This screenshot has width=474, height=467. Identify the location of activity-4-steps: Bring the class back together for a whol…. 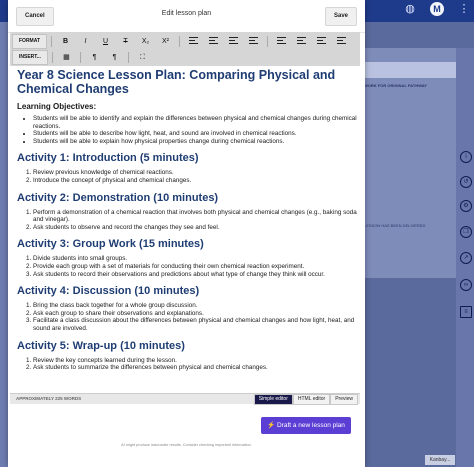
(188, 317).